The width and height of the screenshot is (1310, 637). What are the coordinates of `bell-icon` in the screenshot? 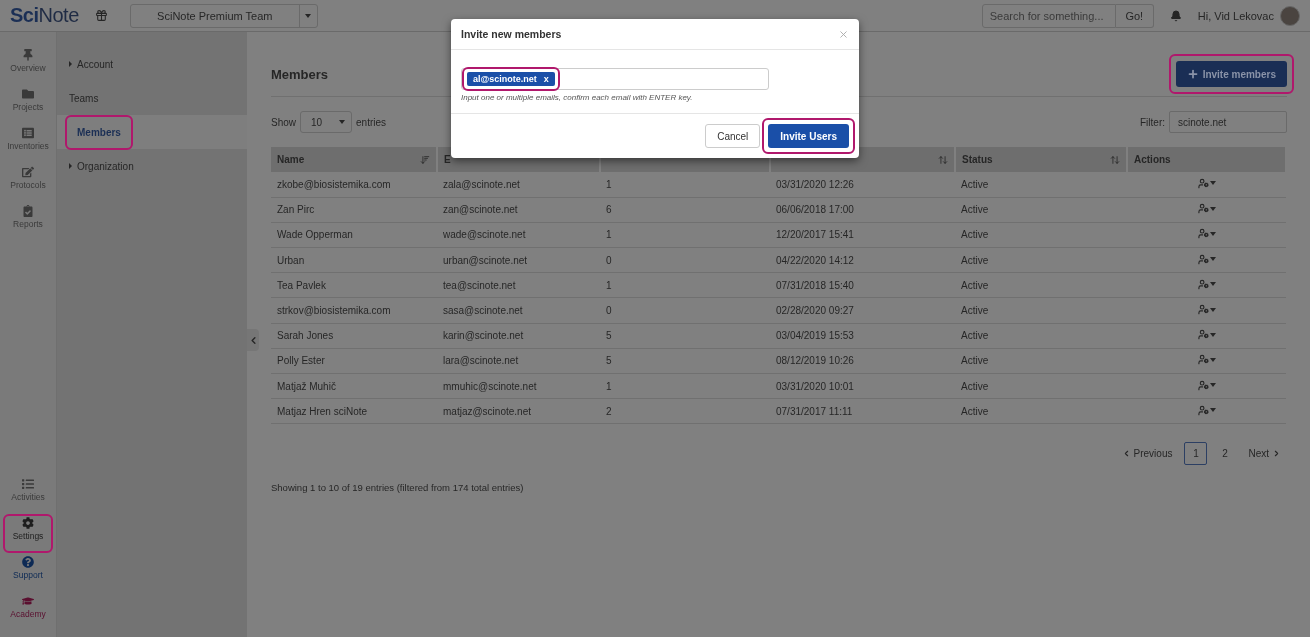 It's located at (1175, 15).